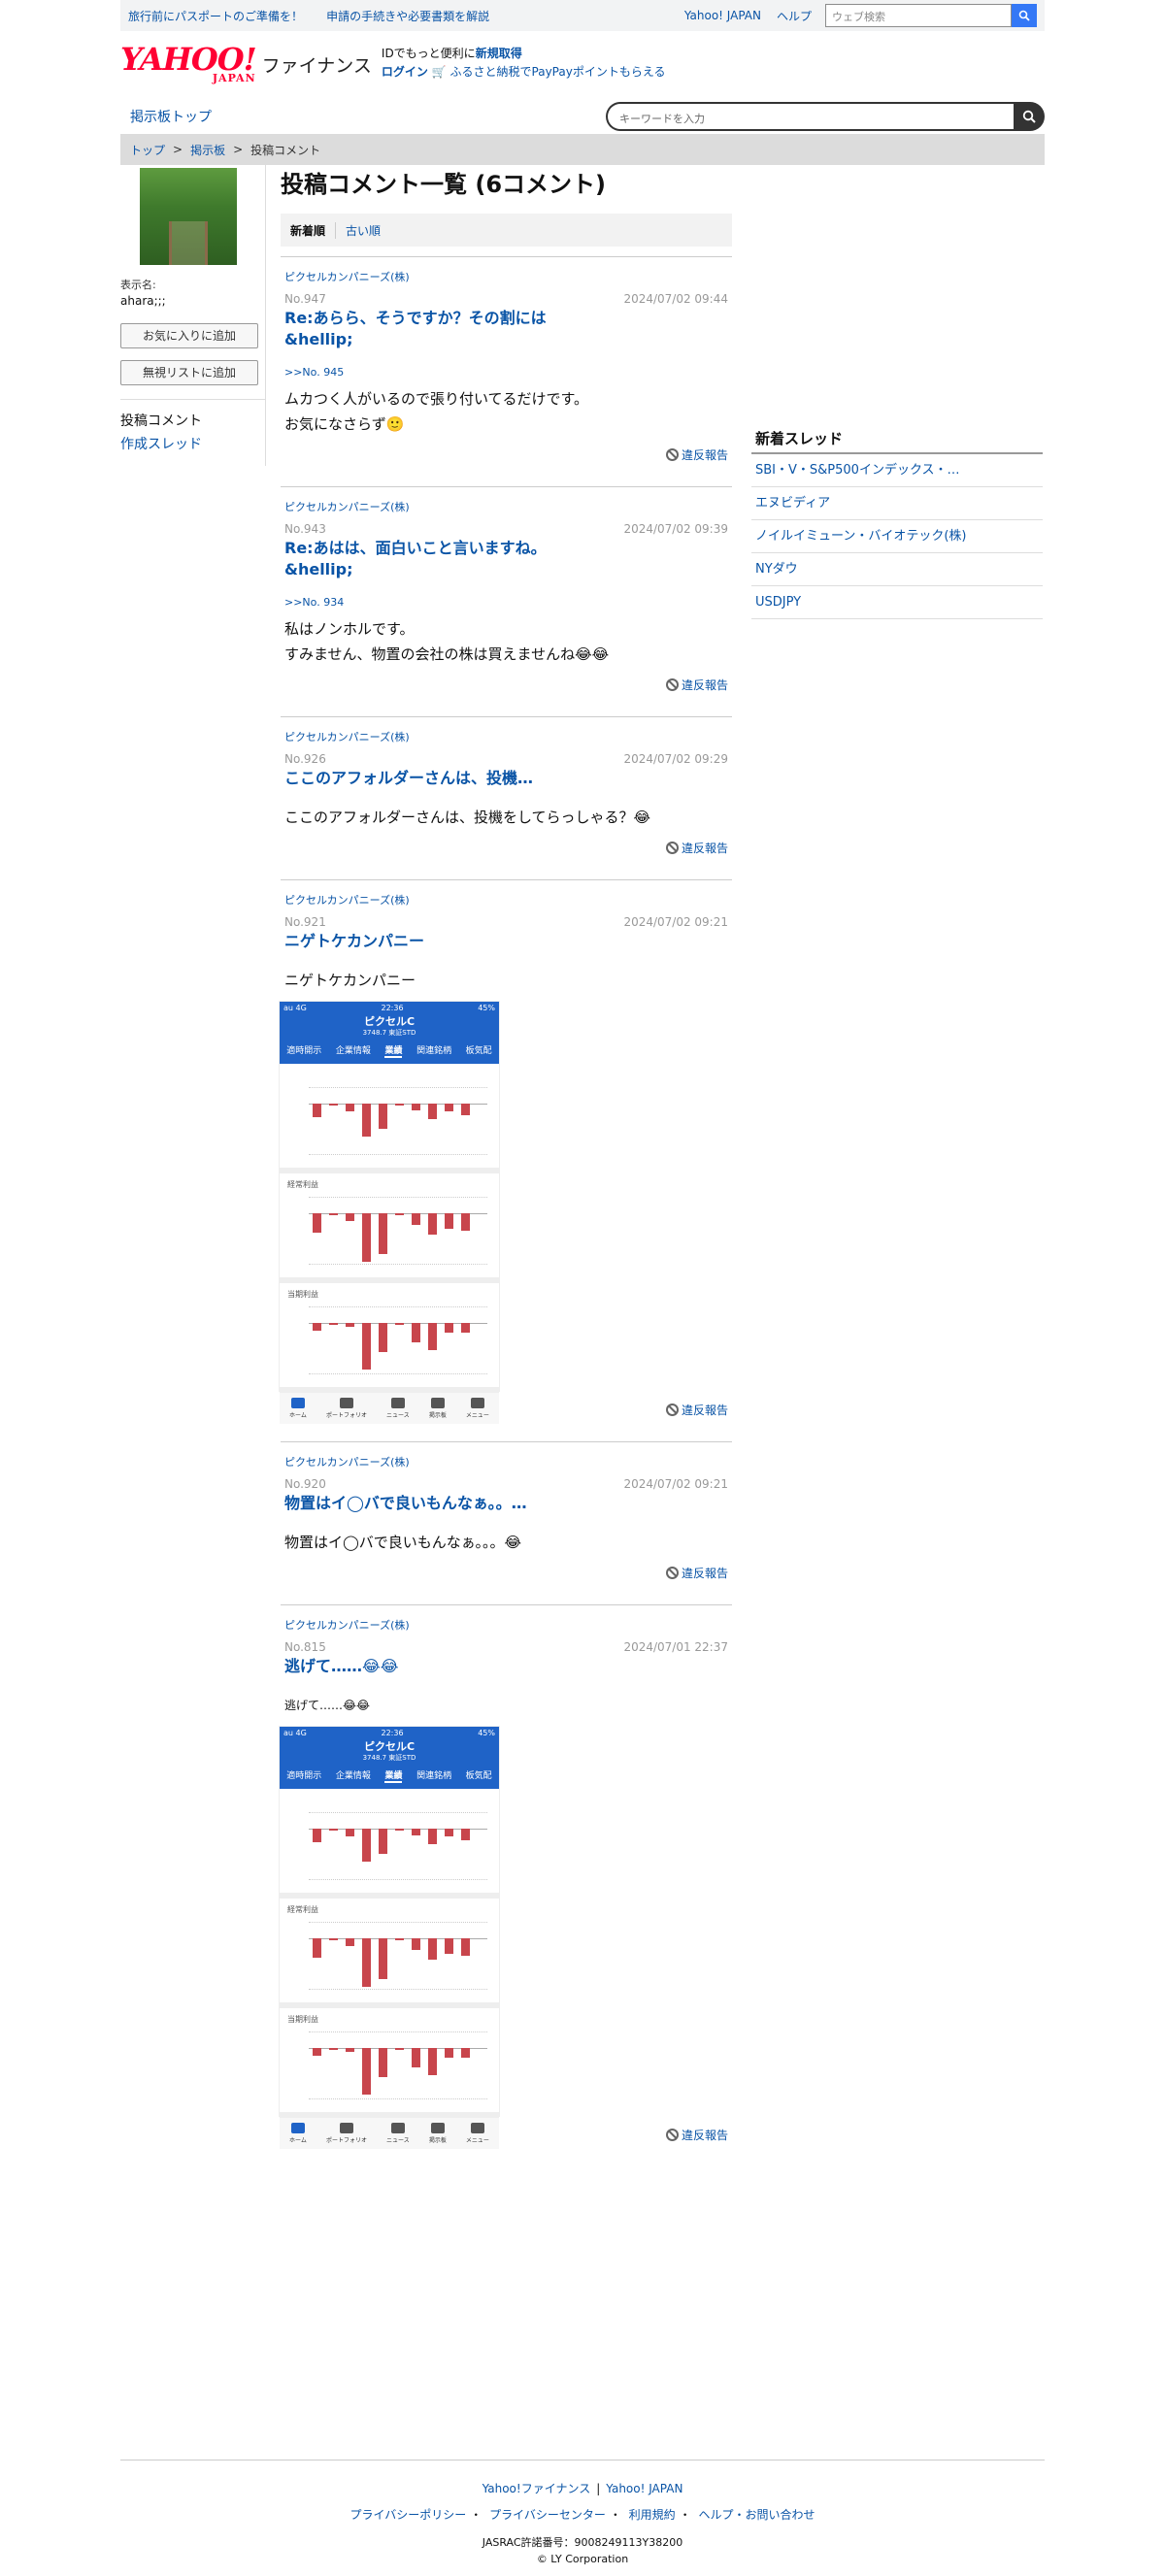  What do you see at coordinates (295, 1008) in the screenshot?
I see `status-left: au 4G` at bounding box center [295, 1008].